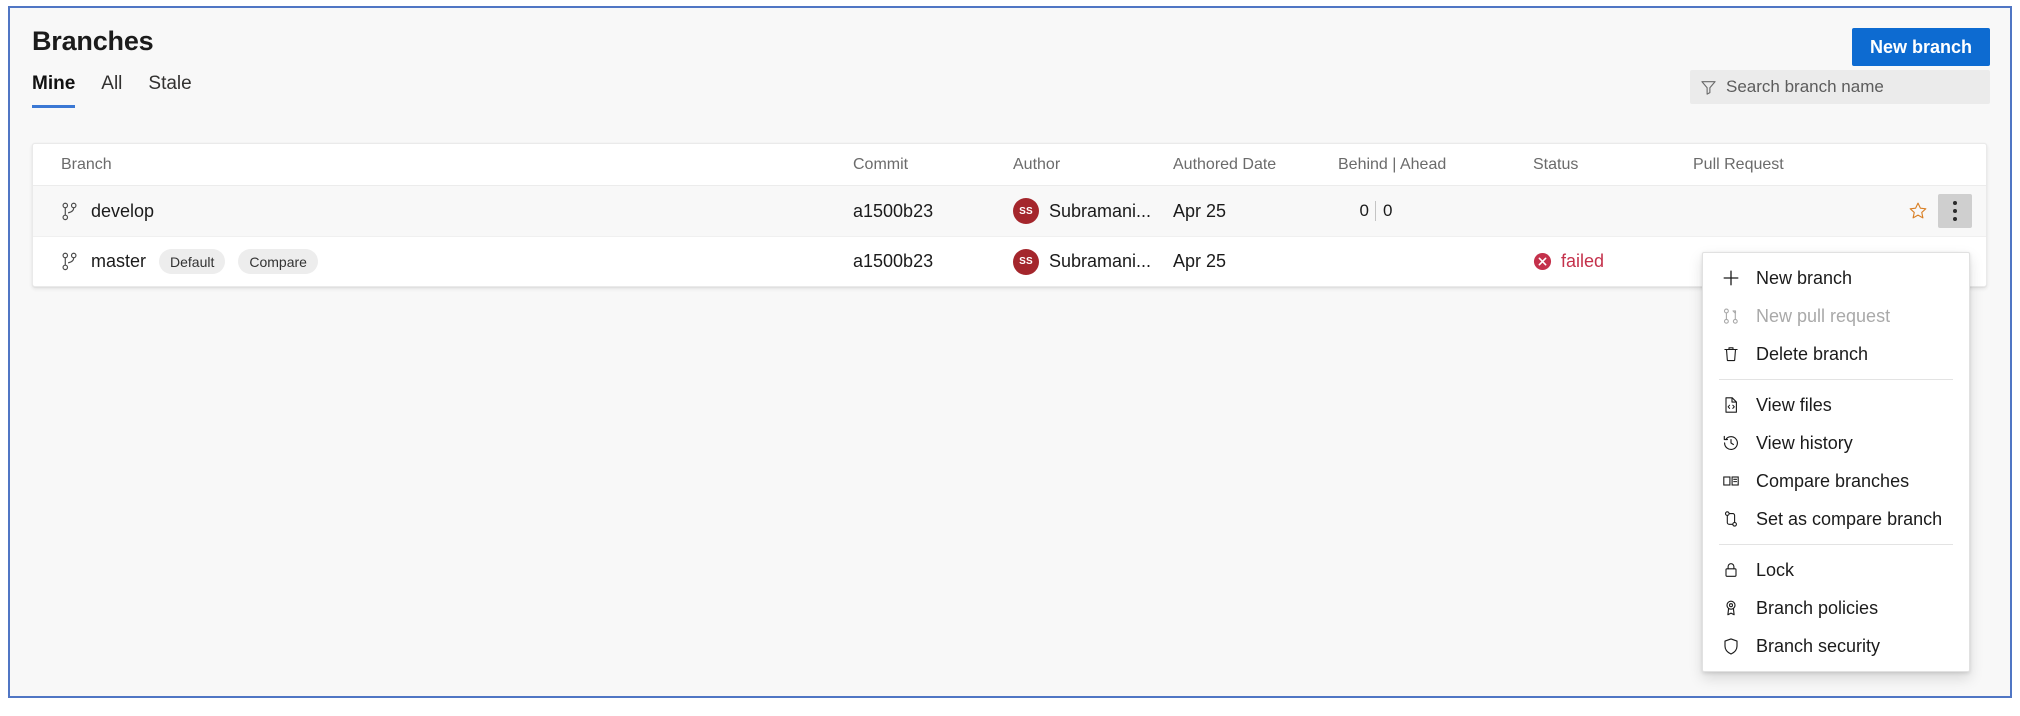 Image resolution: width=2020 pixels, height=716 pixels. Describe the element at coordinates (1583, 261) in the screenshot. I see `status-badge: failed` at that location.